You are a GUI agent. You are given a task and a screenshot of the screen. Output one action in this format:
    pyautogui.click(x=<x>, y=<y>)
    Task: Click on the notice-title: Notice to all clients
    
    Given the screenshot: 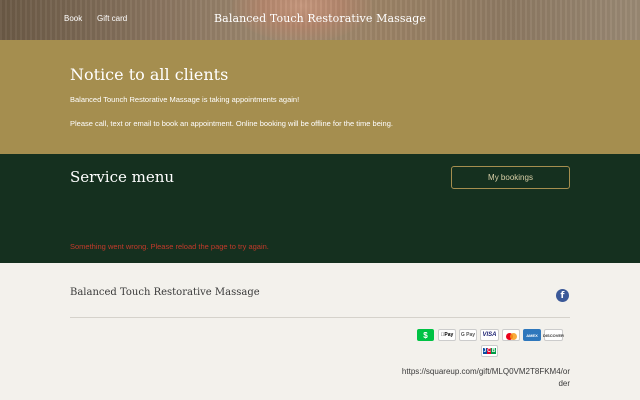 What is the action you would take?
    pyautogui.click(x=149, y=74)
    